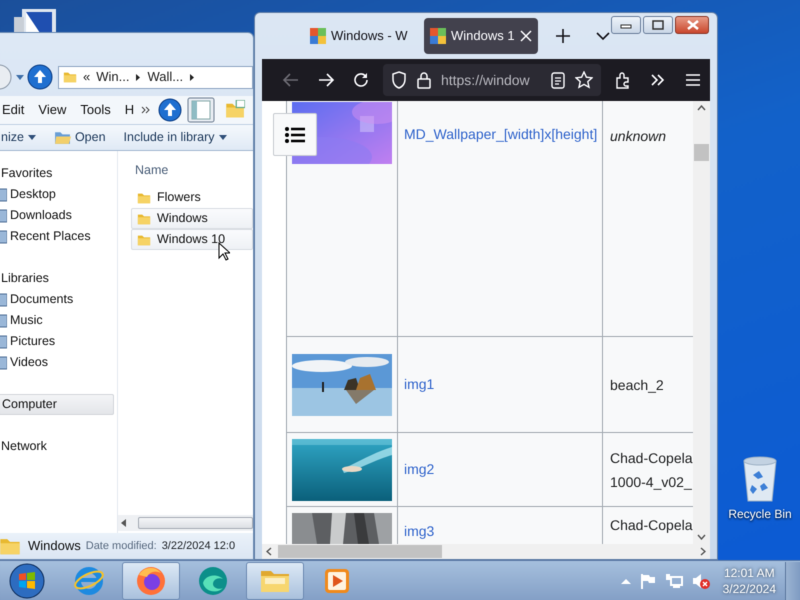  What do you see at coordinates (291, 80) in the screenshot?
I see `back-arrow-icon` at bounding box center [291, 80].